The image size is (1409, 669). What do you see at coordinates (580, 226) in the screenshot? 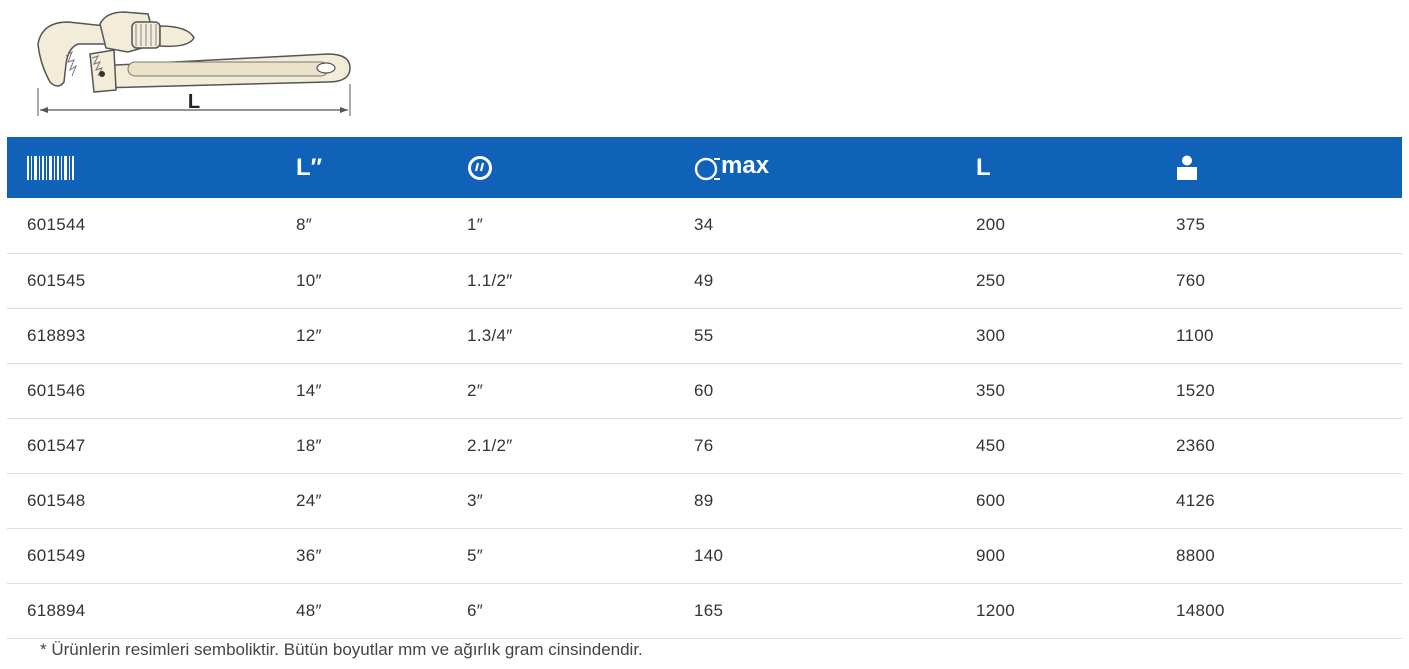
I see `cell-pipe-size: 1″` at bounding box center [580, 226].